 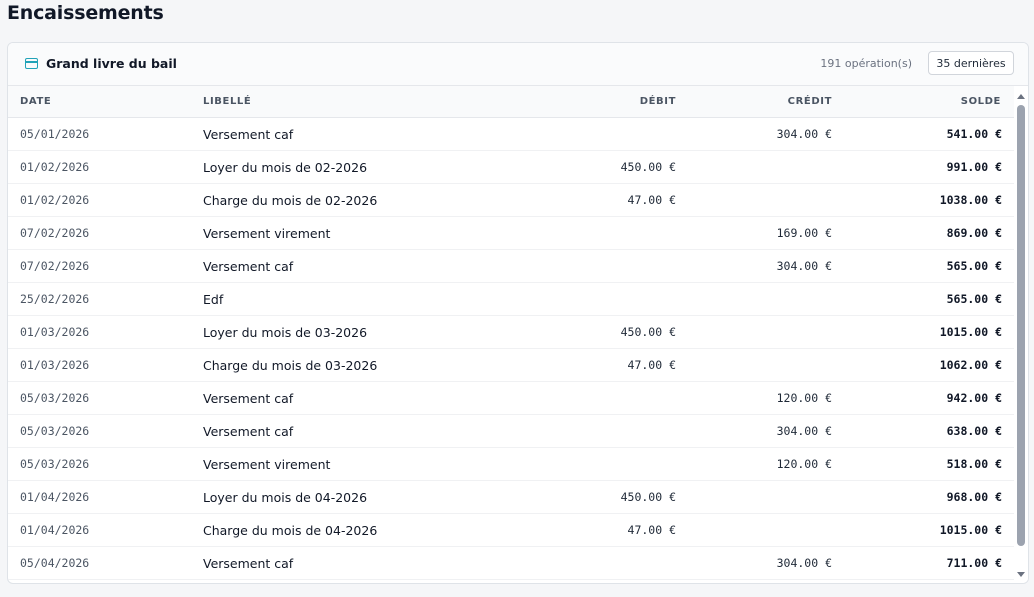 I want to click on scroll-thumb, so click(x=1021, y=325).